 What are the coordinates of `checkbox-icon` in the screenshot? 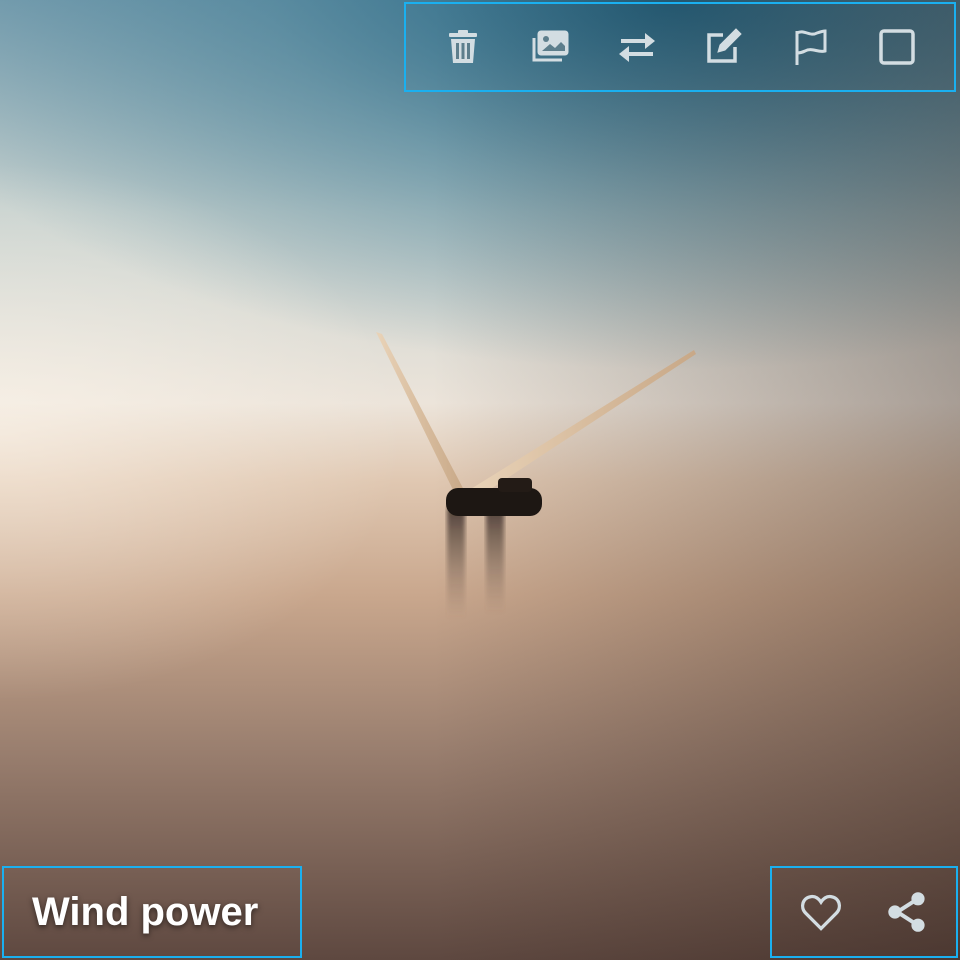 It's located at (896, 47).